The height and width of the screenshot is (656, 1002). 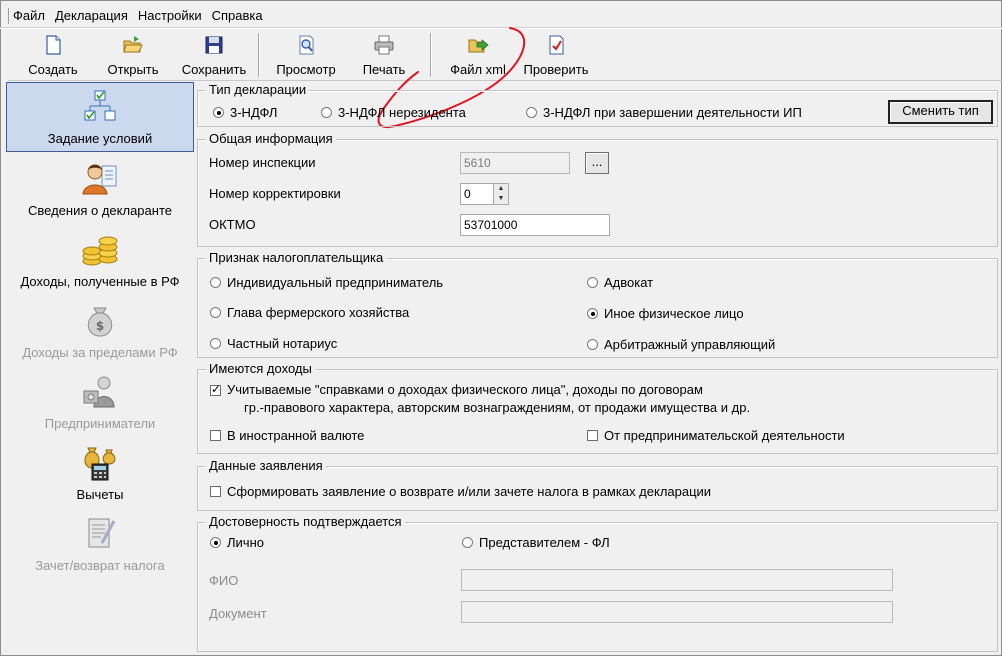 I want to click on person-document-icon, so click(x=99, y=179).